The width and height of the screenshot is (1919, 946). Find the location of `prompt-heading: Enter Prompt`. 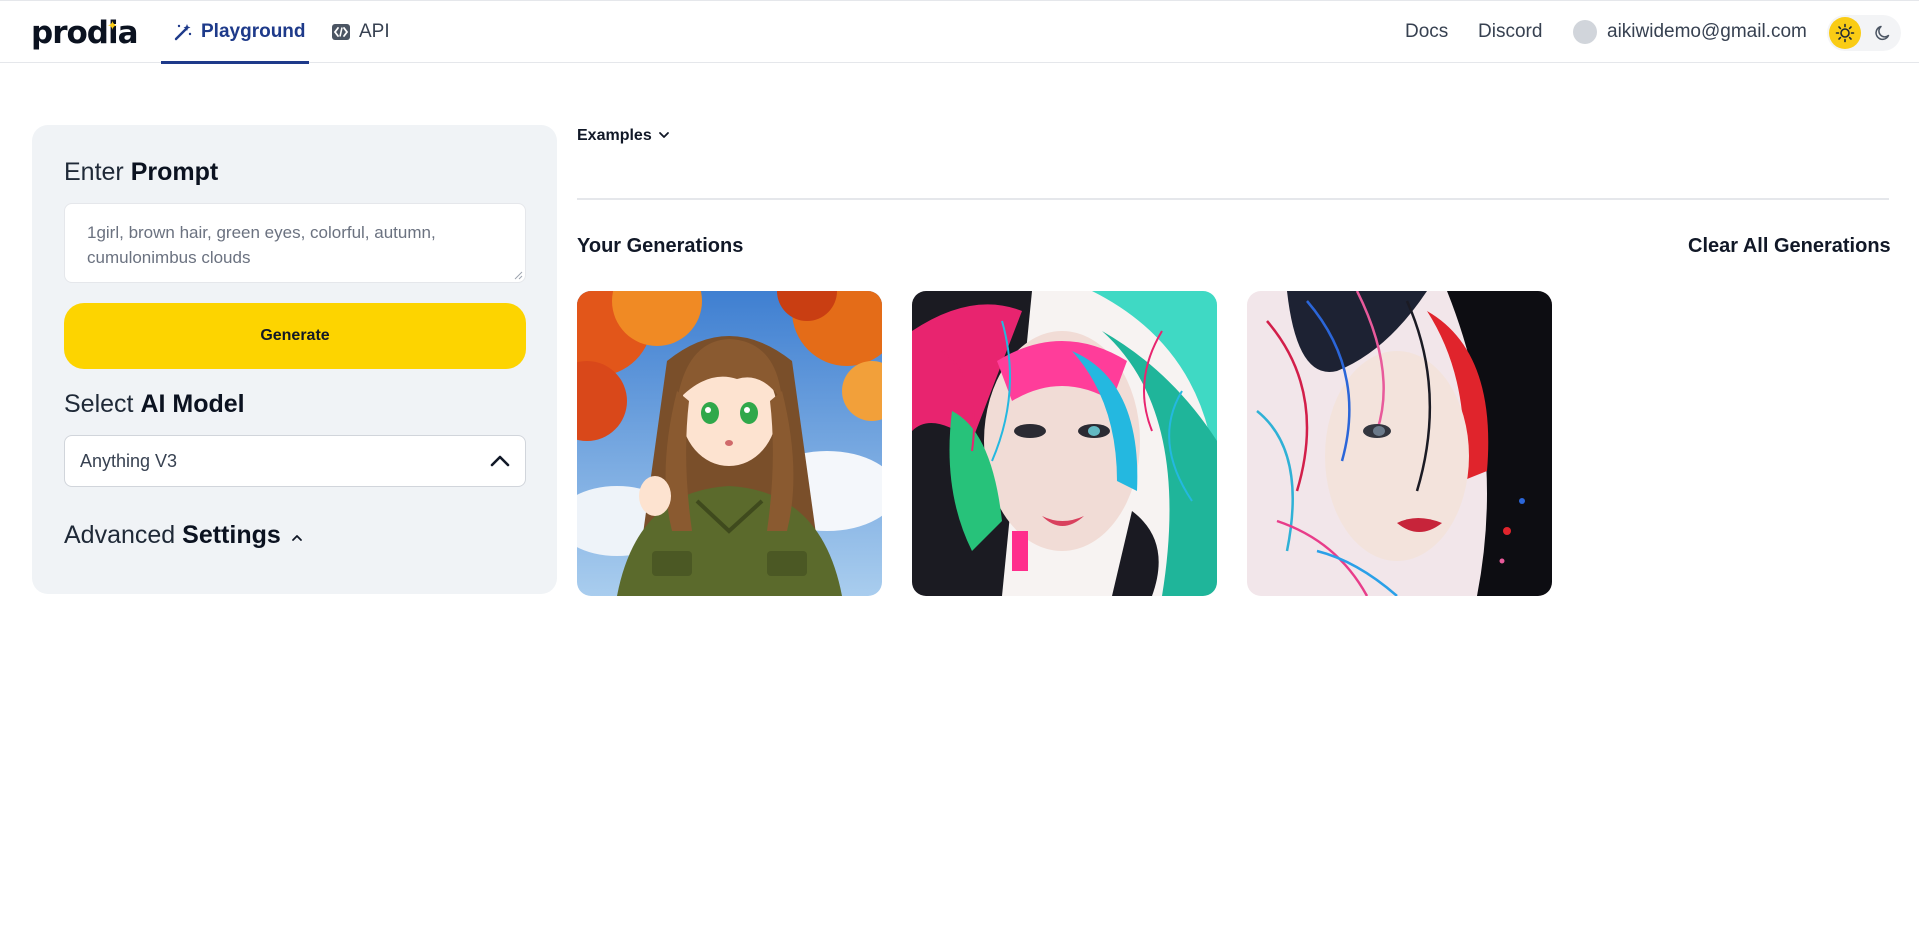

prompt-heading: Enter Prompt is located at coordinates (141, 172).